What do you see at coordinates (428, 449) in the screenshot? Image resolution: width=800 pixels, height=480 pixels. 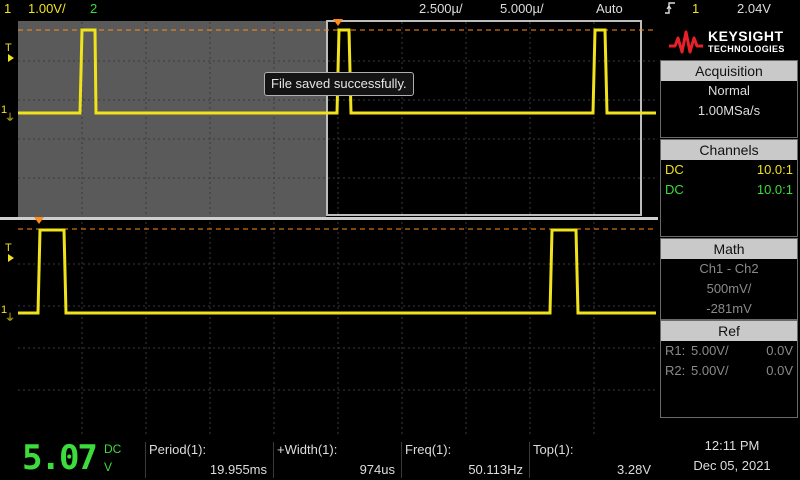 I see `measurement-label: Freq(1):` at bounding box center [428, 449].